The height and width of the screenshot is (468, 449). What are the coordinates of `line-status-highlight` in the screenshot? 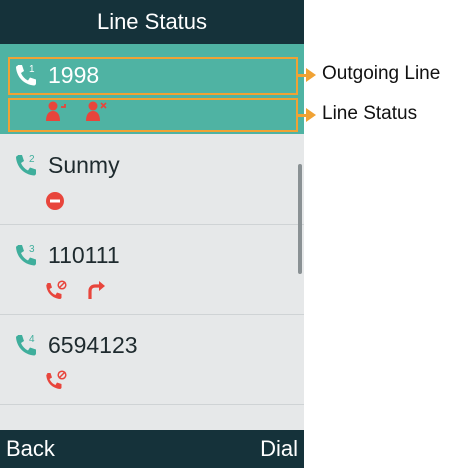 It's located at (153, 115).